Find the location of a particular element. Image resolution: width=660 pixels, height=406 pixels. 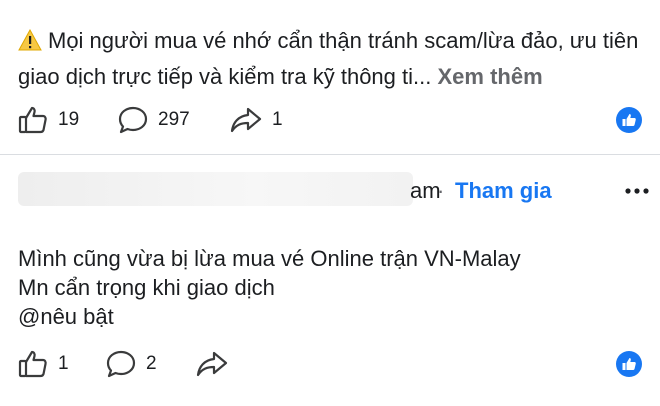

like-button: 19 is located at coordinates (48, 120).